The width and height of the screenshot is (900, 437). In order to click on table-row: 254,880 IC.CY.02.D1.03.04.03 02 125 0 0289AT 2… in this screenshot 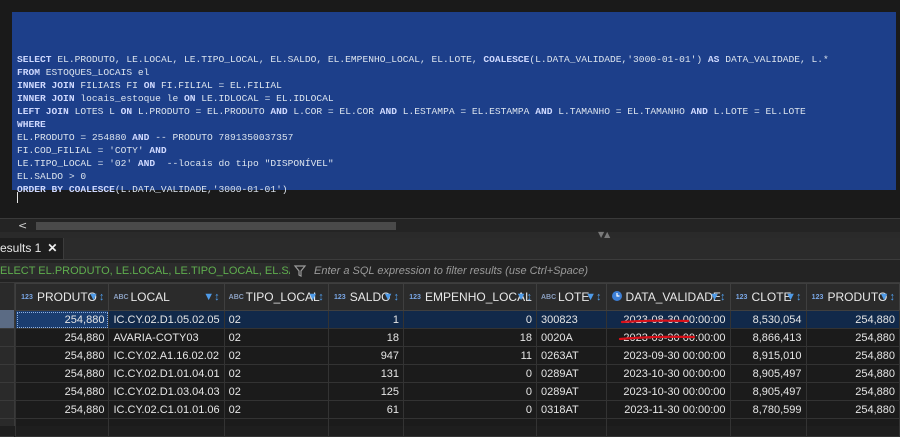, I will do `click(457, 391)`.